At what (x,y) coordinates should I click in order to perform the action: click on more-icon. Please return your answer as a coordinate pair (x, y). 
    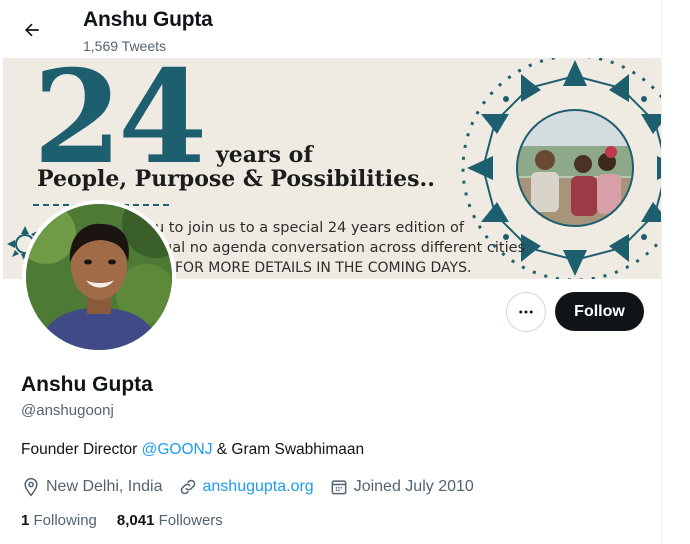
    Looking at the image, I should click on (526, 312).